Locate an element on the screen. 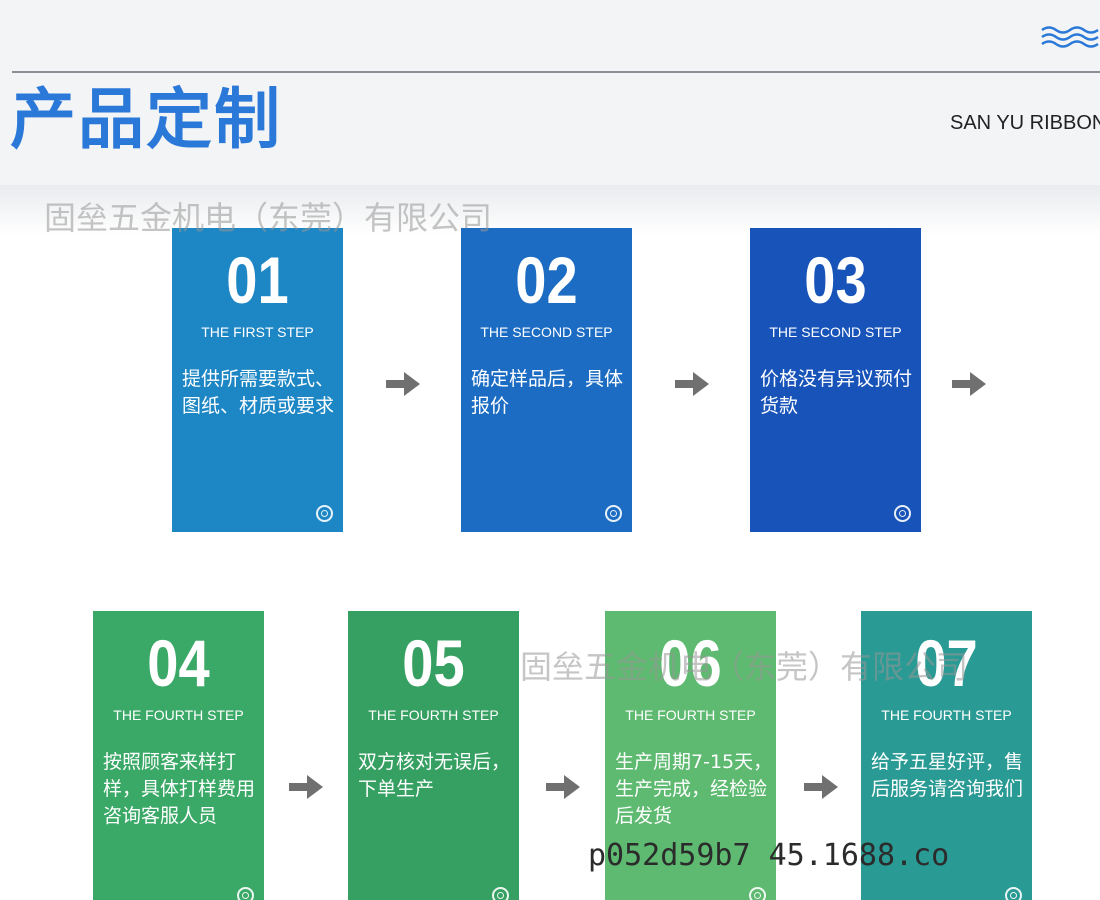 Image resolution: width=1100 pixels, height=900 pixels. step-description: 生产周期7-15天，生产完成，经检验后发货 is located at coordinates (694, 789).